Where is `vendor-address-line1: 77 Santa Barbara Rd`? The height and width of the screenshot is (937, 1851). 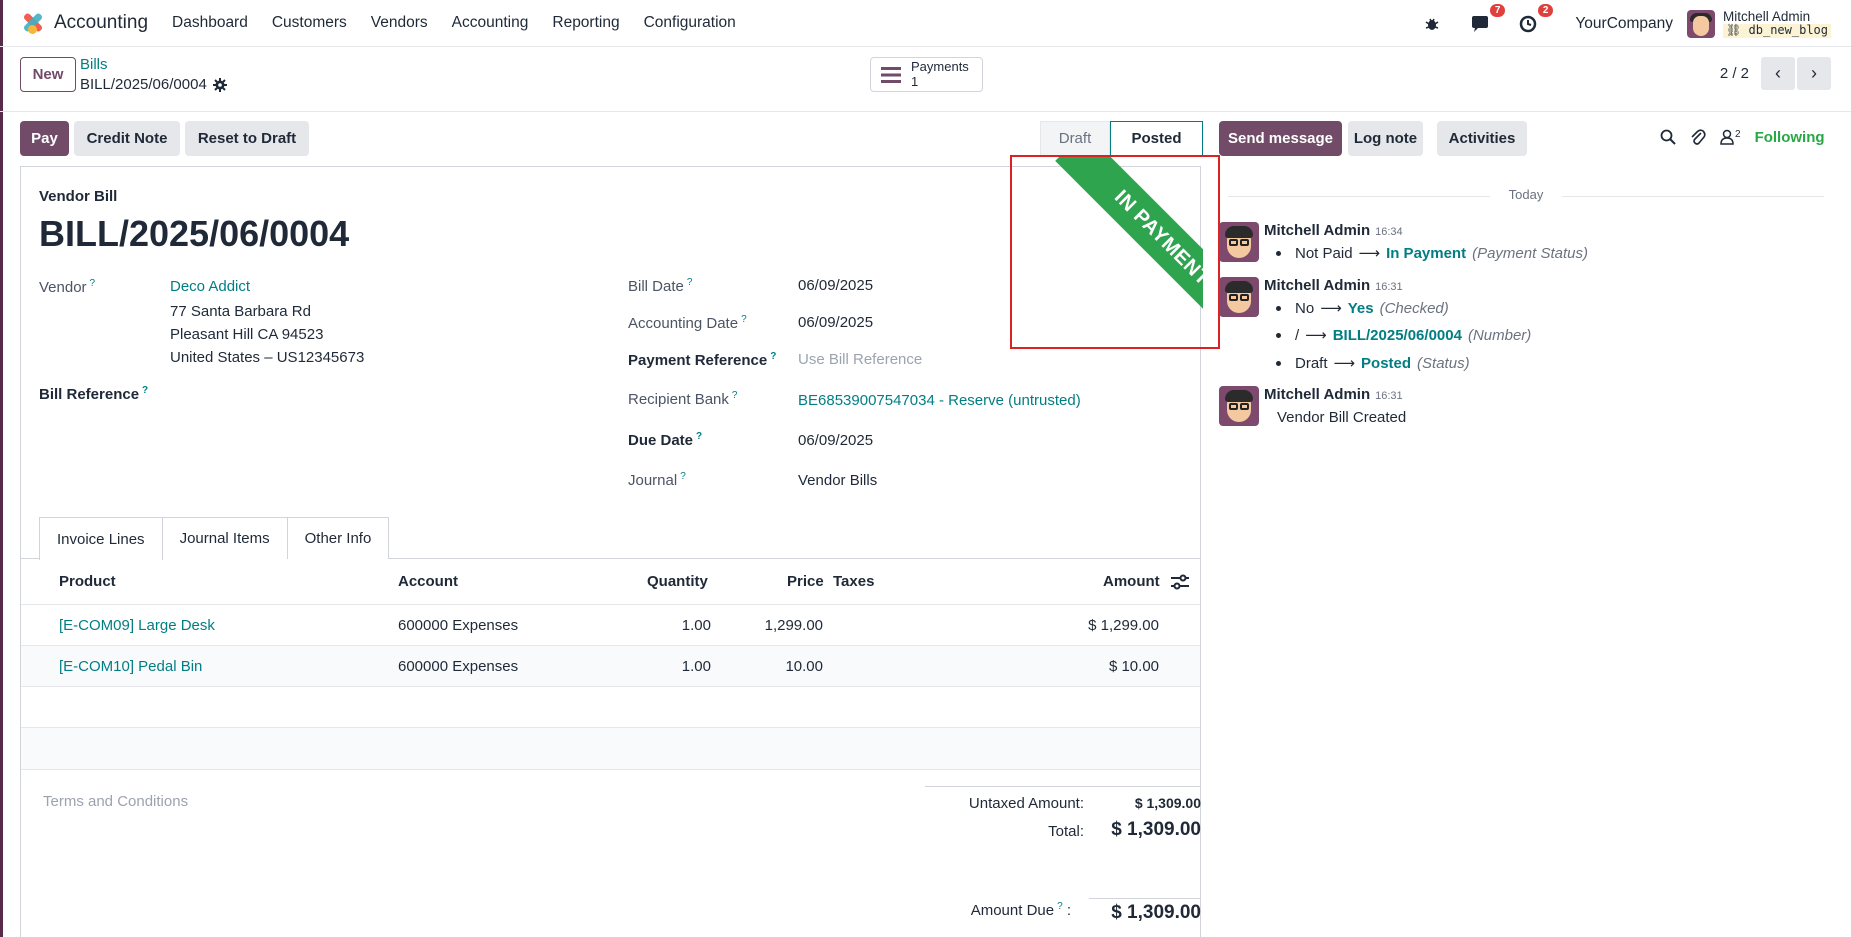 vendor-address-line1: 77 Santa Barbara Rd is located at coordinates (240, 311).